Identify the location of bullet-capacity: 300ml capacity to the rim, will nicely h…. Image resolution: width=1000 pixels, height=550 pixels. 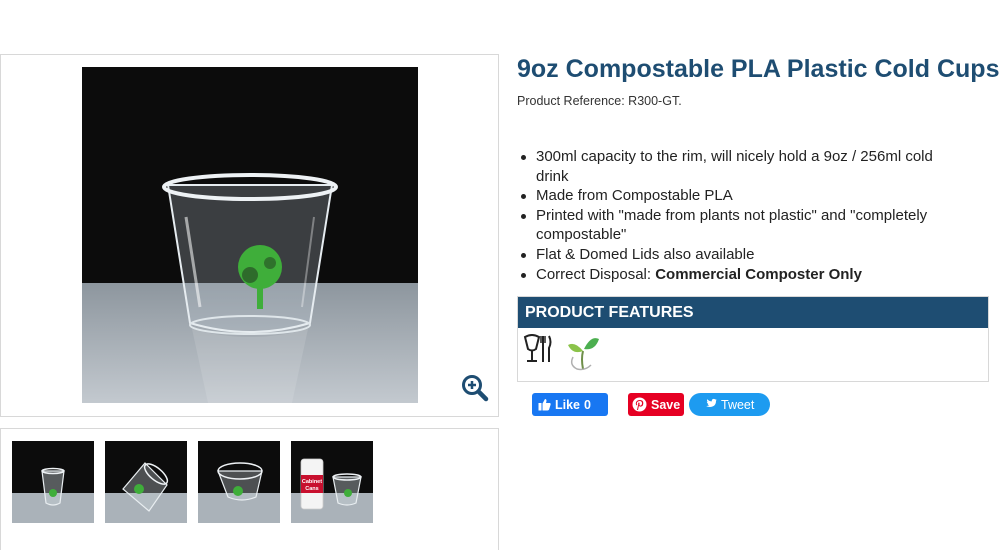
(743, 166).